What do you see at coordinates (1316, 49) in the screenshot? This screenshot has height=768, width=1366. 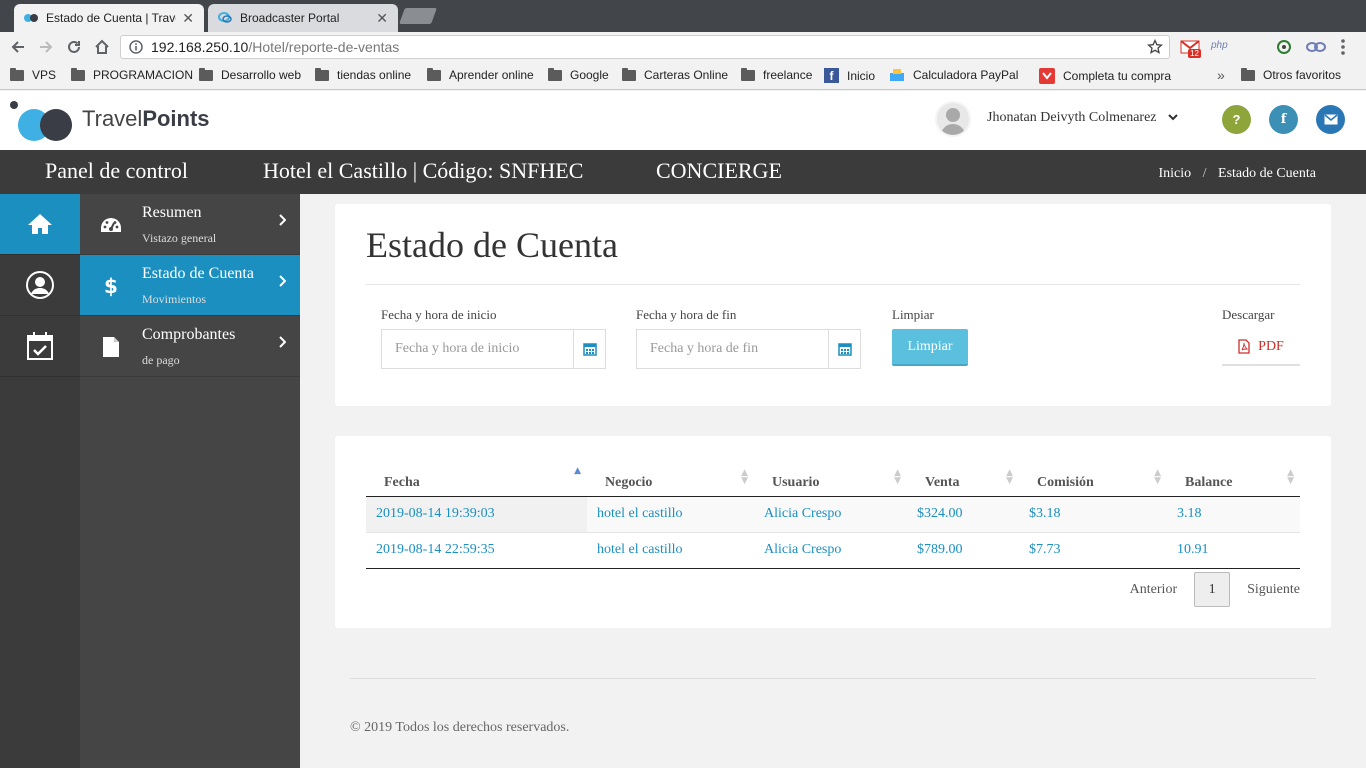 I see `link-extension-icon` at bounding box center [1316, 49].